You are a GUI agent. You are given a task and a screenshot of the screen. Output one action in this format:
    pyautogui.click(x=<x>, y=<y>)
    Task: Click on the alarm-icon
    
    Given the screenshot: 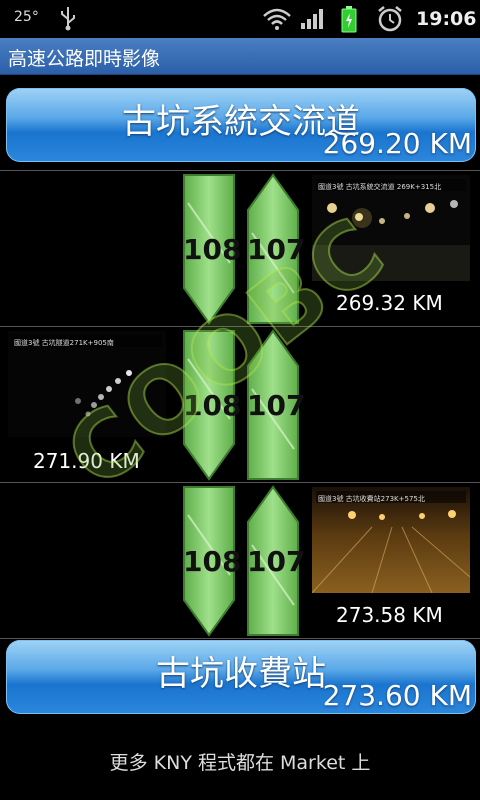 What is the action you would take?
    pyautogui.click(x=390, y=19)
    